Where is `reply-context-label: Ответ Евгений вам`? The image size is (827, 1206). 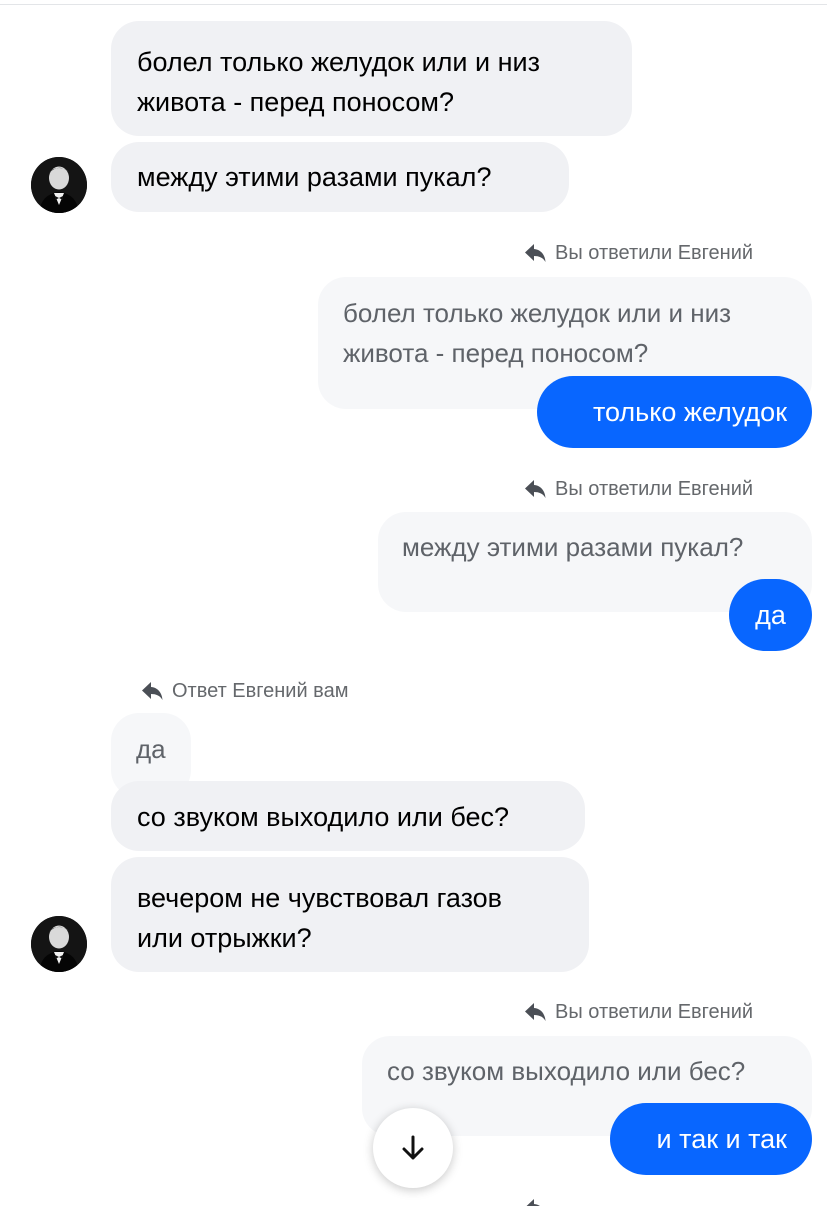 reply-context-label: Ответ Евгений вам is located at coordinates (244, 691).